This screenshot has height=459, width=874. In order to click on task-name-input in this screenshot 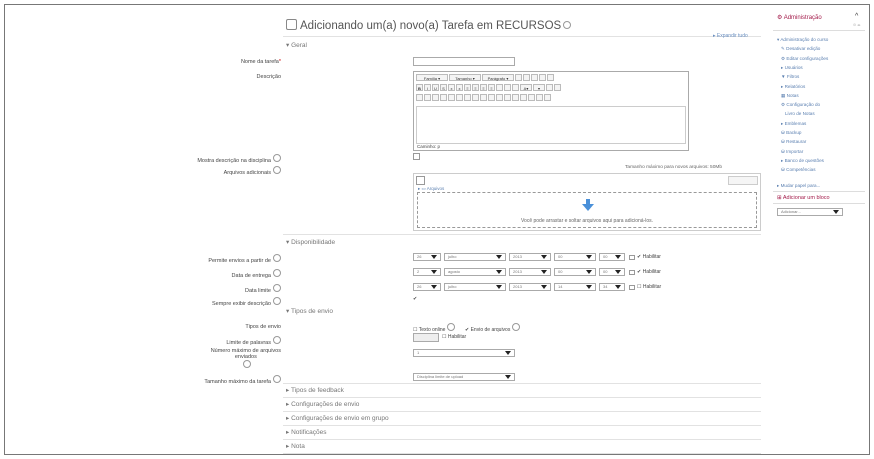, I will do `click(464, 61)`.